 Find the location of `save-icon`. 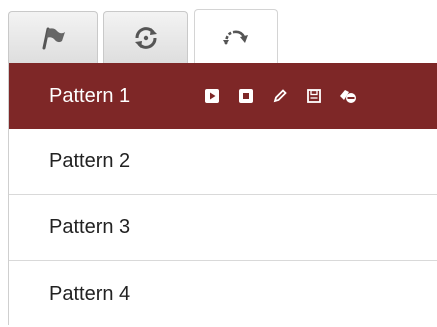

save-icon is located at coordinates (314, 96).